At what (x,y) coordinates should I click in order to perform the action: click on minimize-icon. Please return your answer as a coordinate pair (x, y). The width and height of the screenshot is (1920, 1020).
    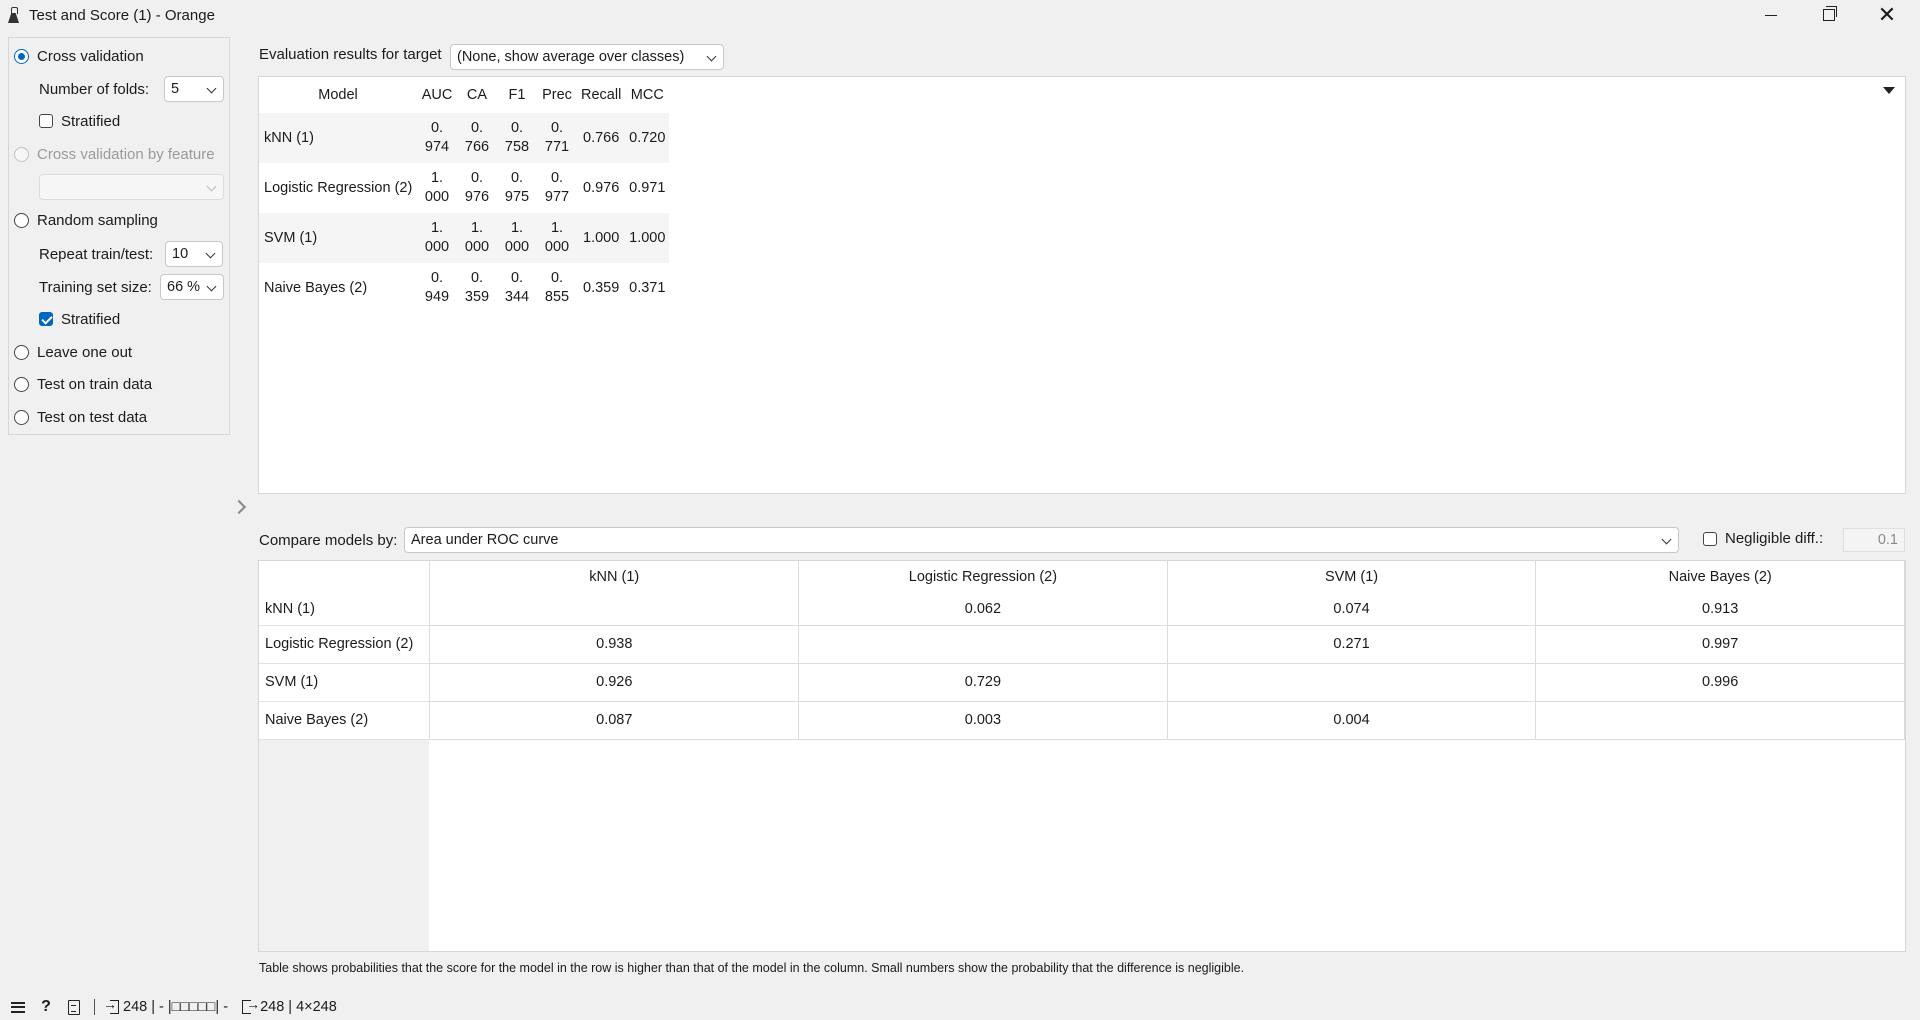
    Looking at the image, I should click on (1771, 15).